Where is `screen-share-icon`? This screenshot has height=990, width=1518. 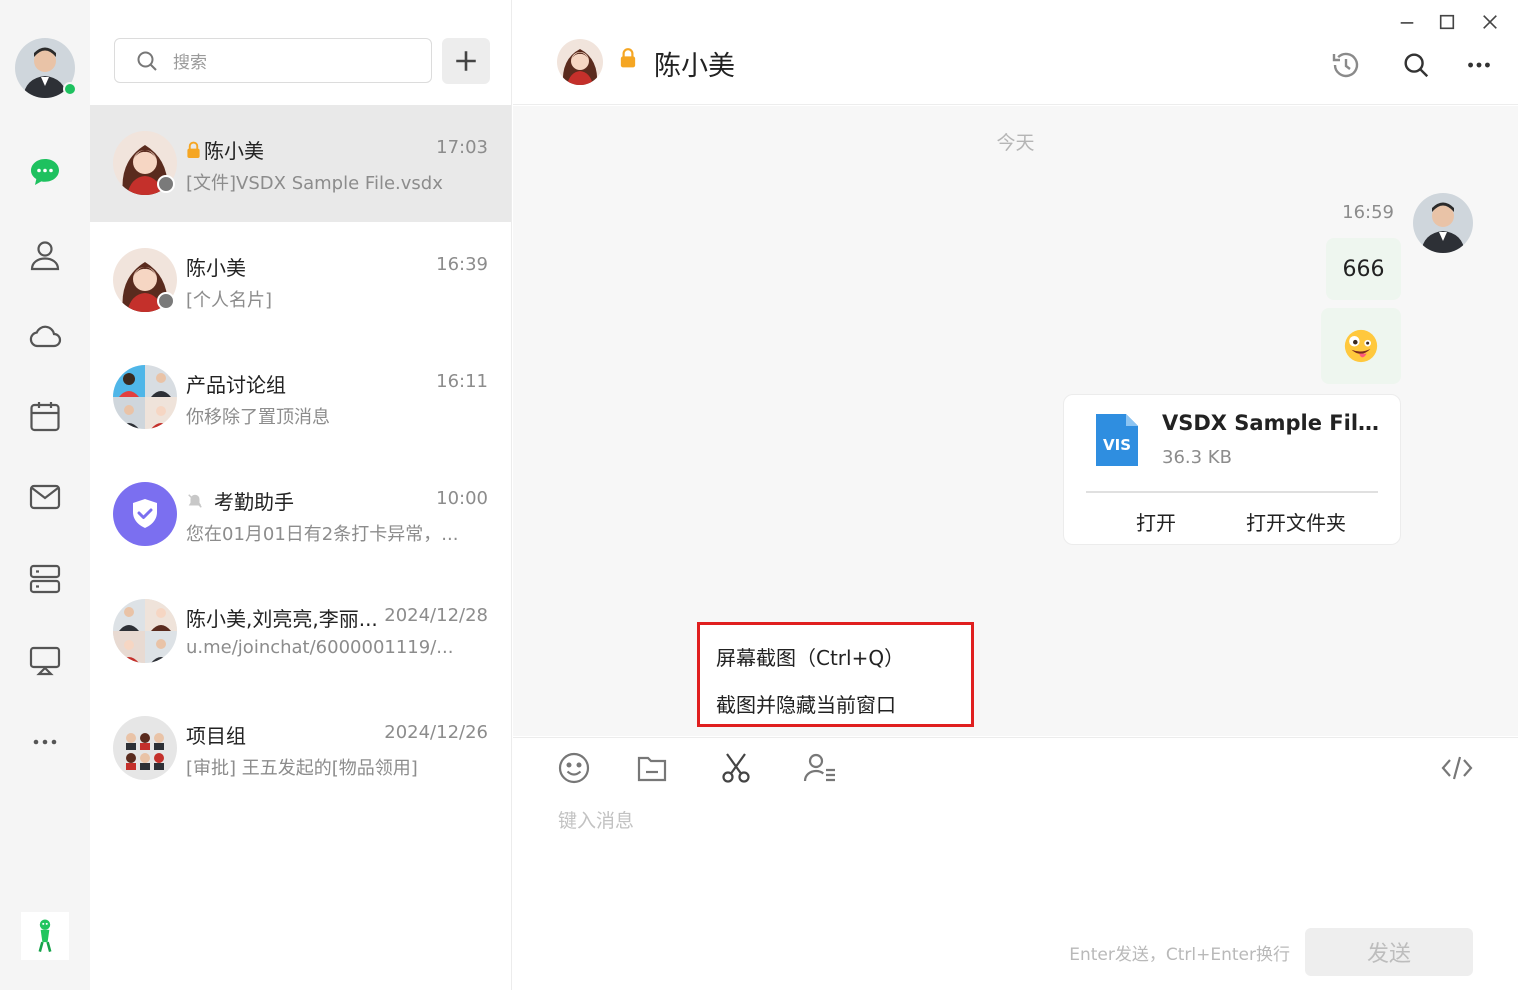
screen-share-icon is located at coordinates (45, 660).